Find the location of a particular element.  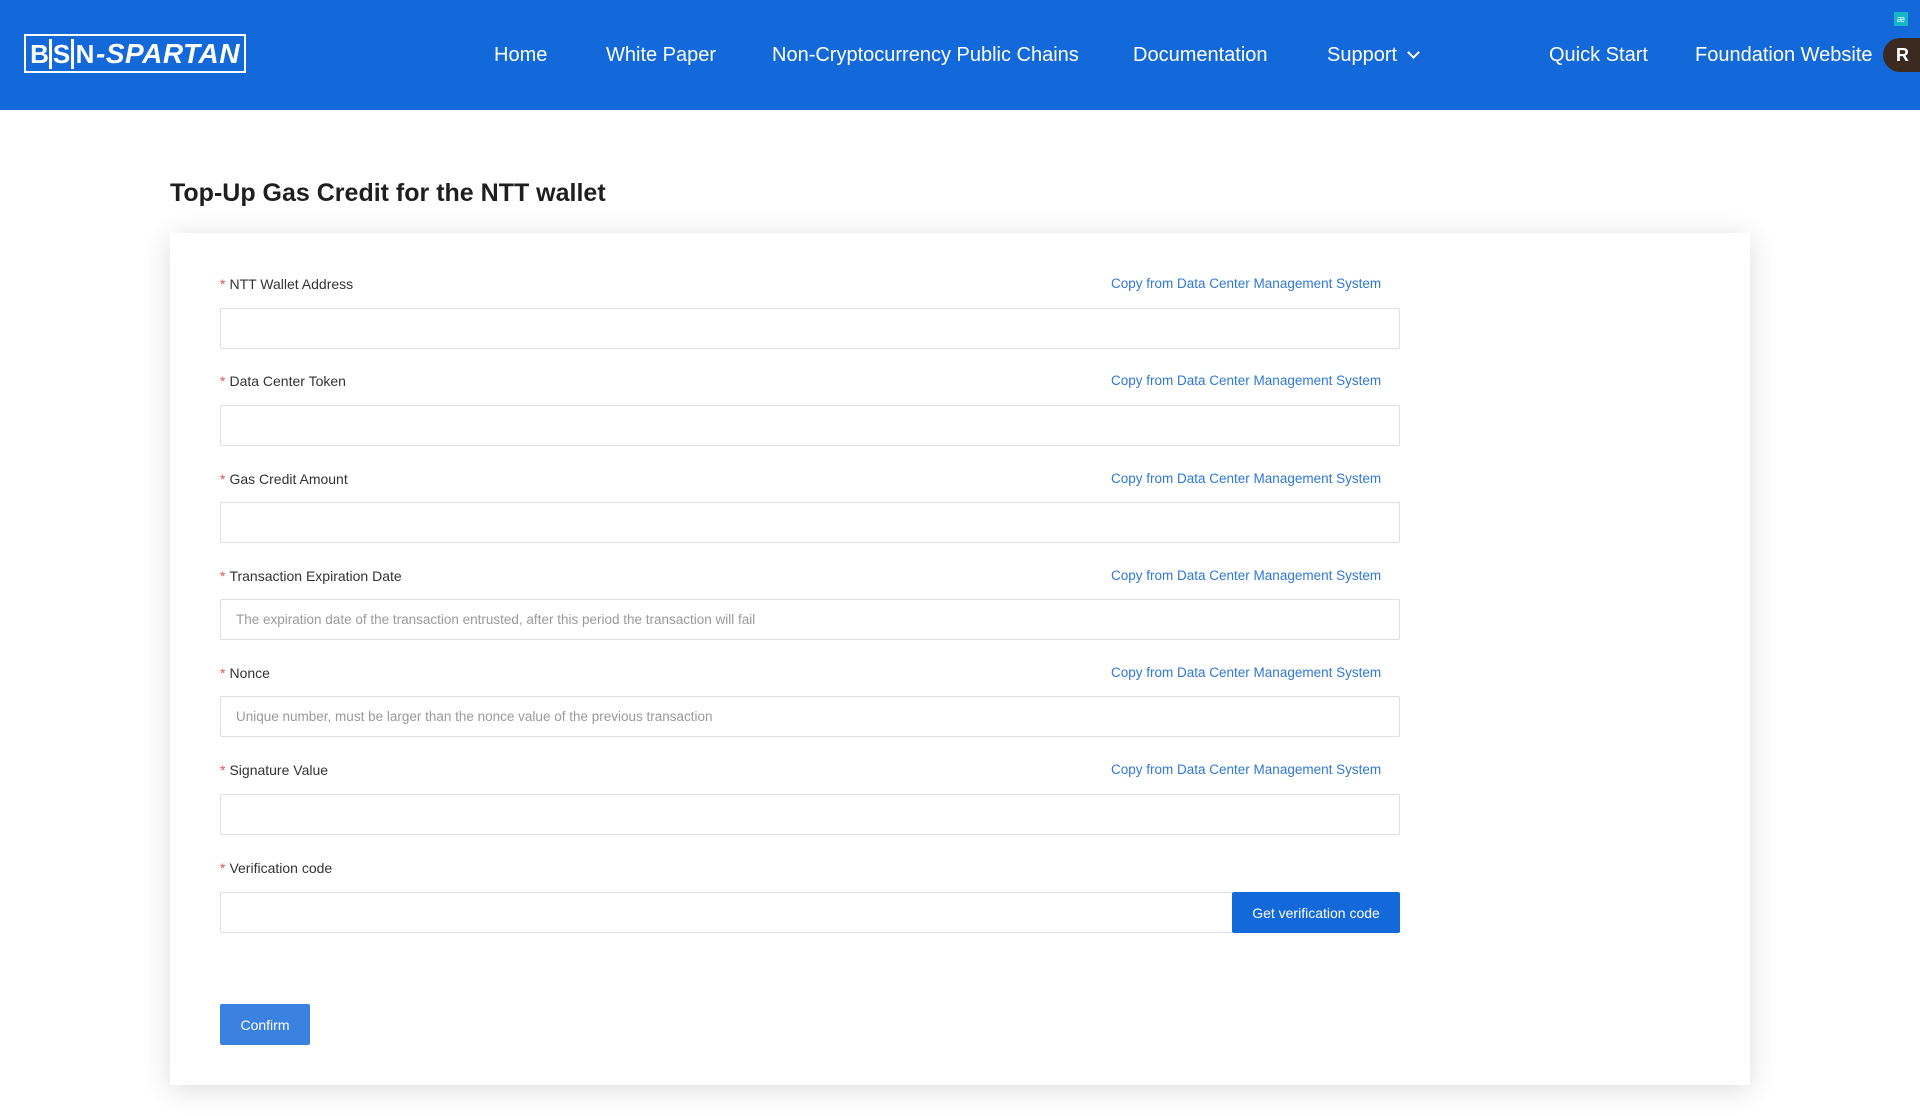

field-label-text: Signature Value is located at coordinates (279, 770).